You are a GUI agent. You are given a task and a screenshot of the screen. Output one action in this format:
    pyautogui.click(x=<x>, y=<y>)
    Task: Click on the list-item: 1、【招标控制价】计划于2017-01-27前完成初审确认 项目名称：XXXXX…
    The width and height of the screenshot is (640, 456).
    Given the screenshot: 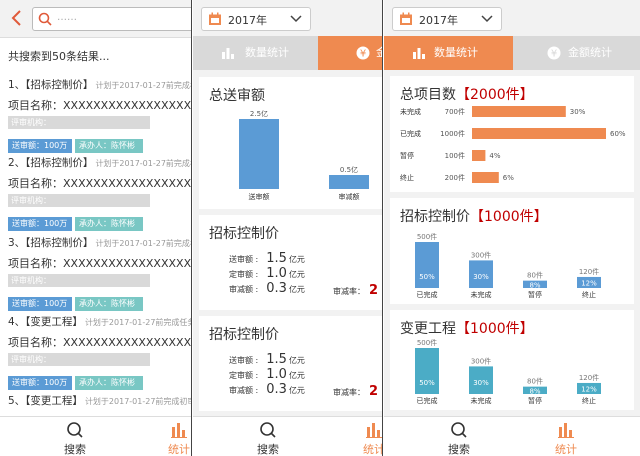 What is the action you would take?
    pyautogui.click(x=100, y=115)
    